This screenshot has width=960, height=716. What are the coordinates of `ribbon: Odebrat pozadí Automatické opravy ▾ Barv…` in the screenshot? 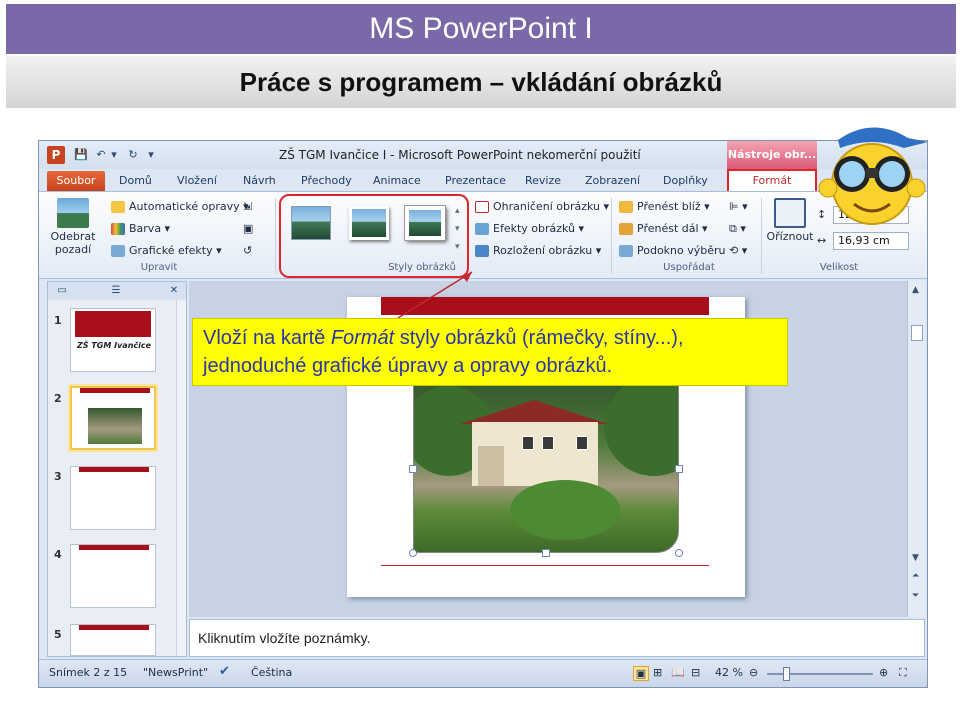 It's located at (483, 235).